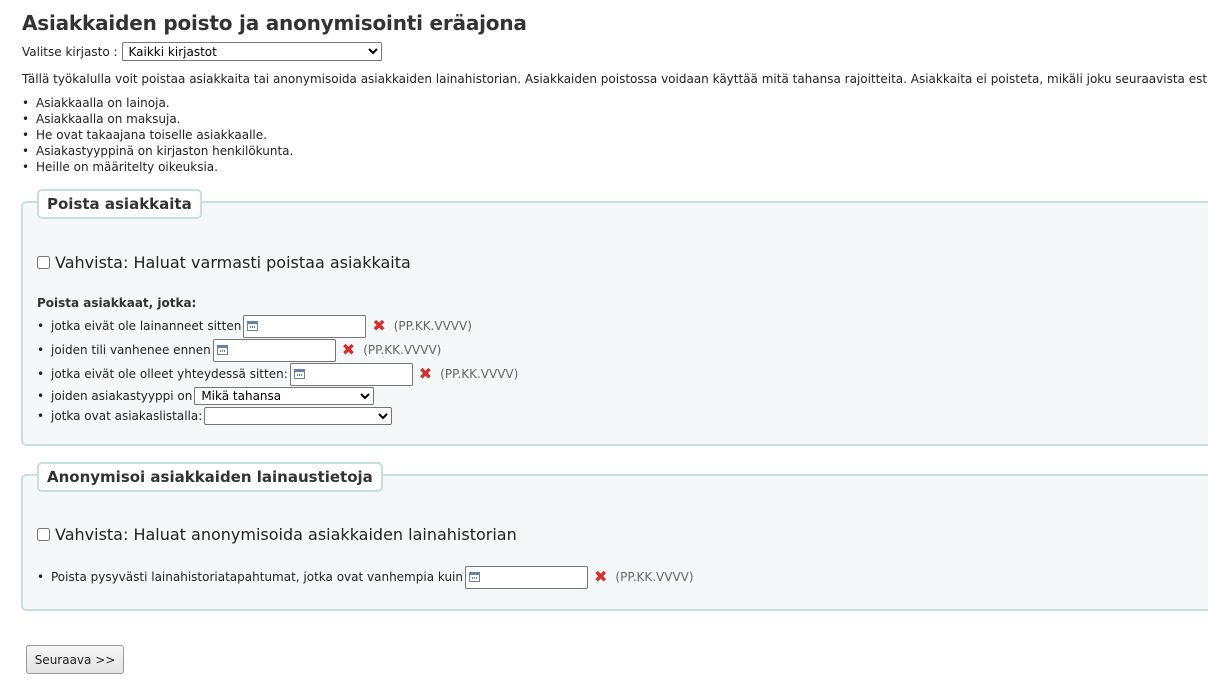 This screenshot has height=690, width=1208. I want to click on not-borrowed-since-date-input, so click(305, 326).